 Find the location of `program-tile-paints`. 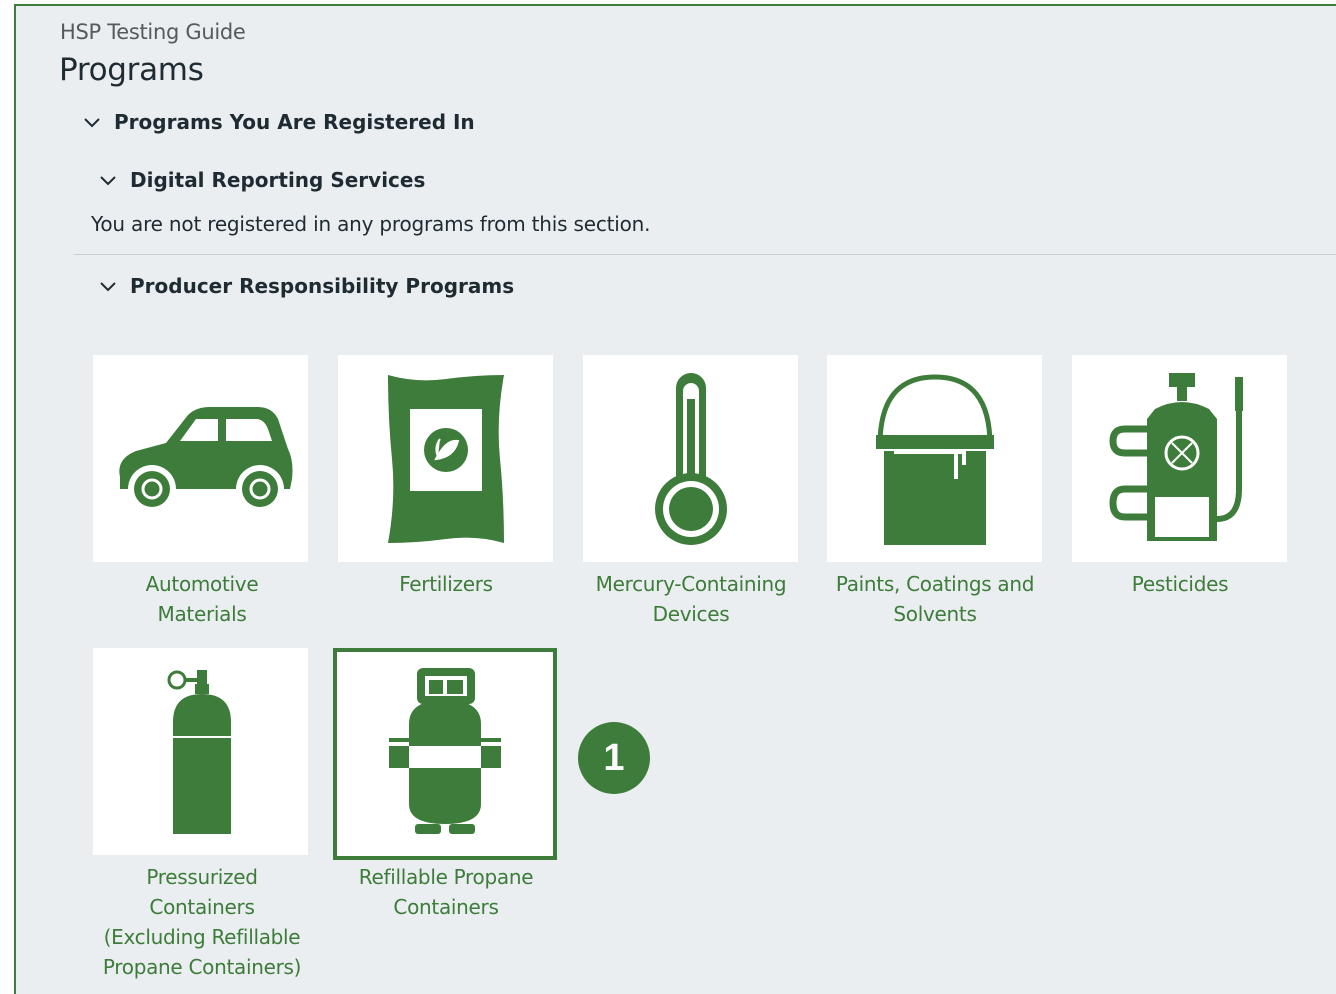

program-tile-paints is located at coordinates (934, 458).